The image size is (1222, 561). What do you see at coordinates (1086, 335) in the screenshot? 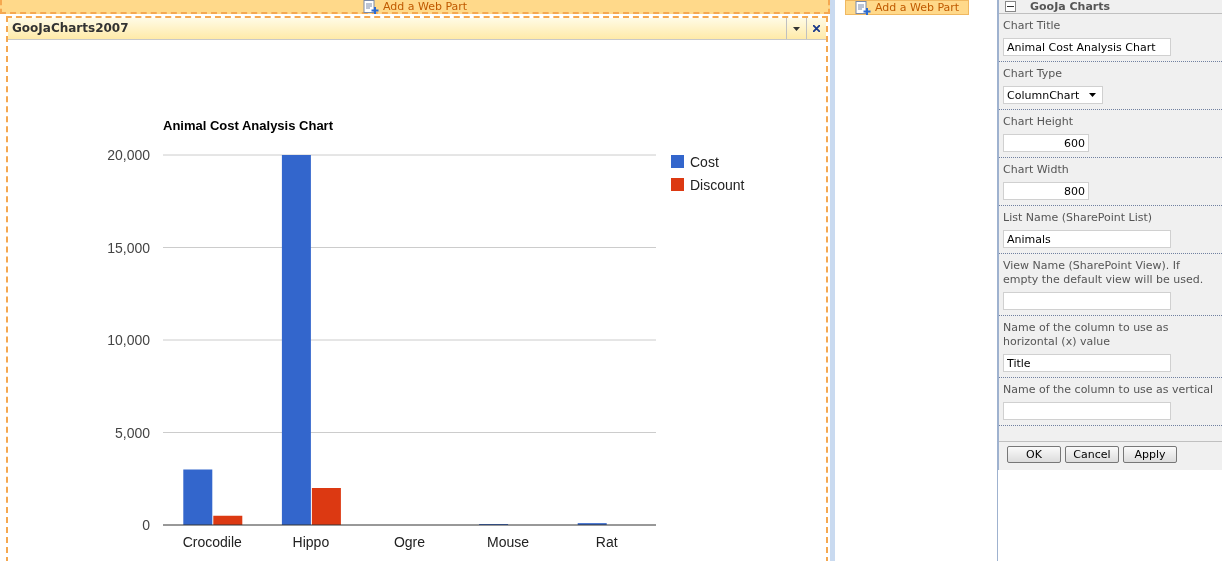
I see `field-label: Name of the column to use as horizontal (x) value` at bounding box center [1086, 335].